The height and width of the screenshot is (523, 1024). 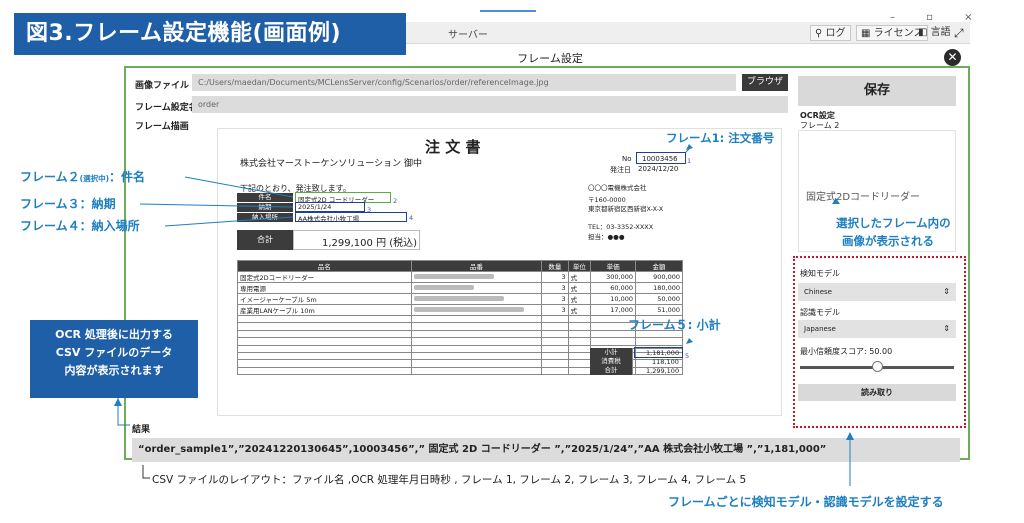 I want to click on frame-2-annotation: フレーム２(選択中)：件名, so click(x=83, y=177).